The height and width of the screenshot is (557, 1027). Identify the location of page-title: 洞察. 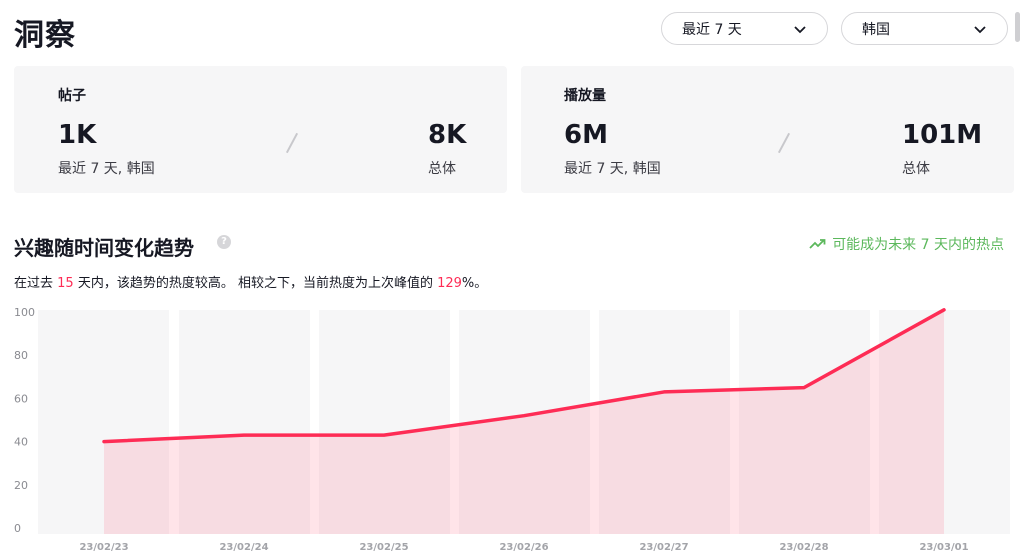
(45, 35).